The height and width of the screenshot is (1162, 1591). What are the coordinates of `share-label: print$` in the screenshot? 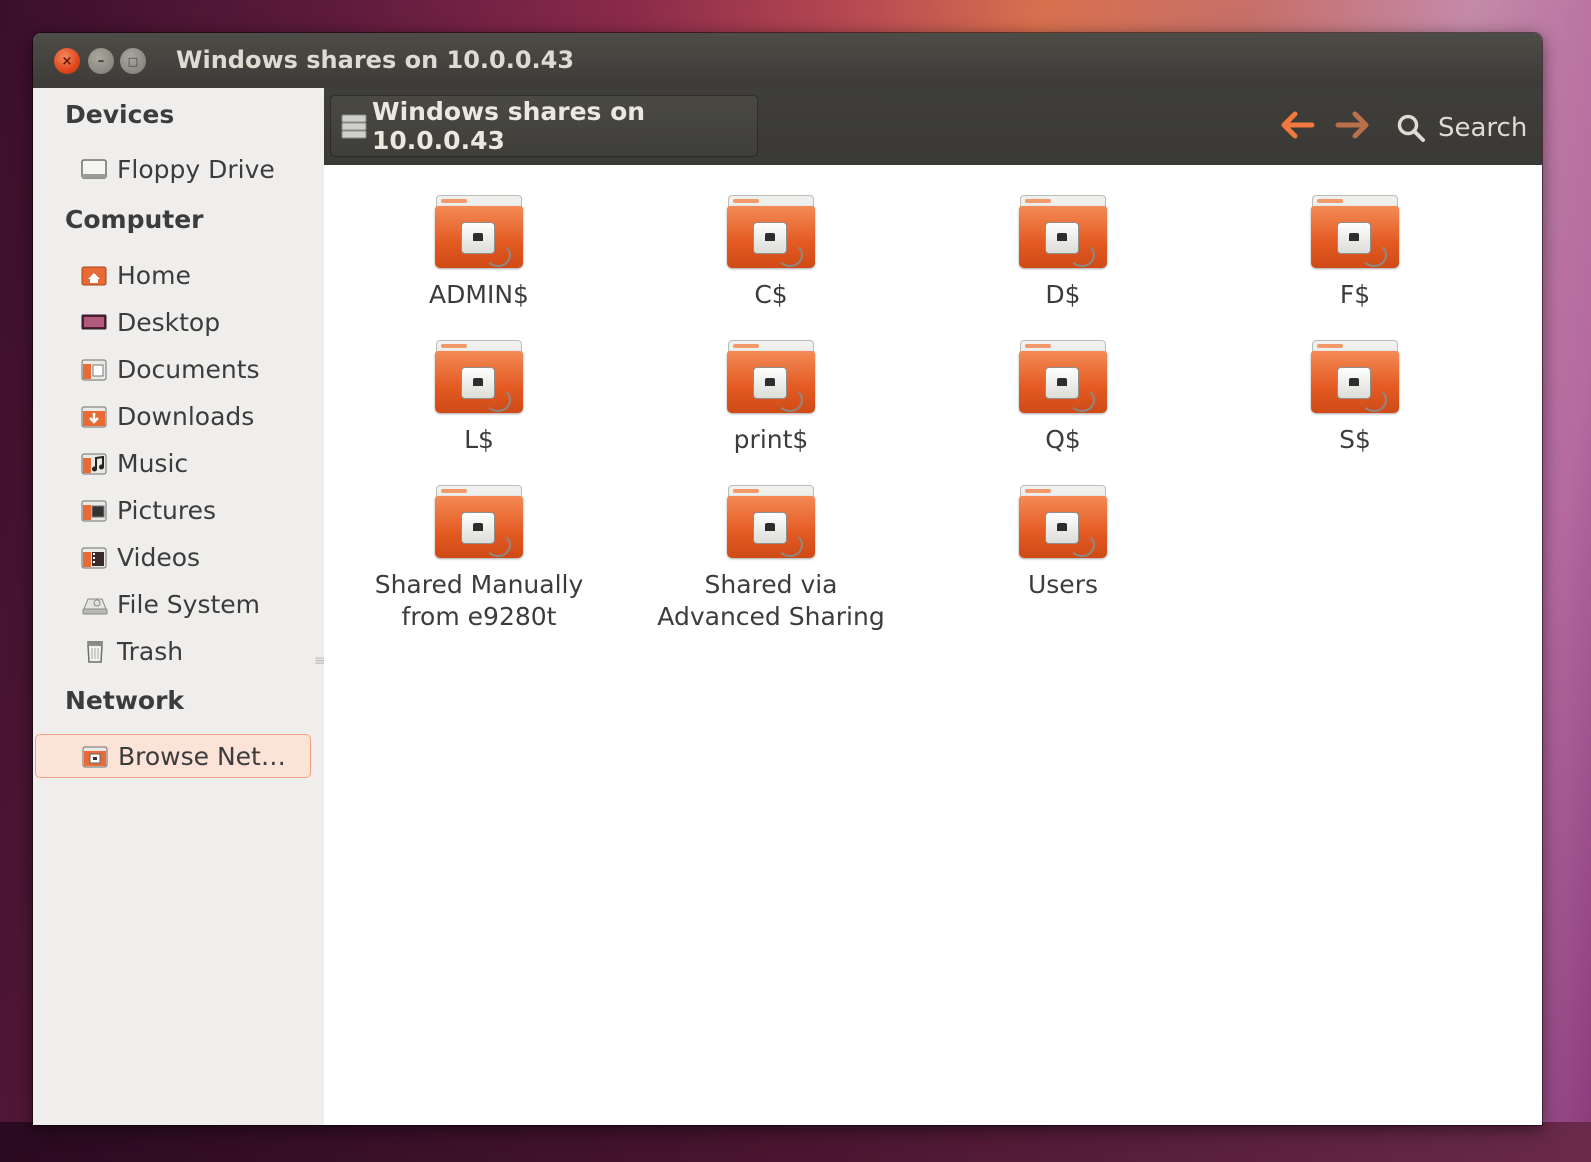 It's located at (771, 439).